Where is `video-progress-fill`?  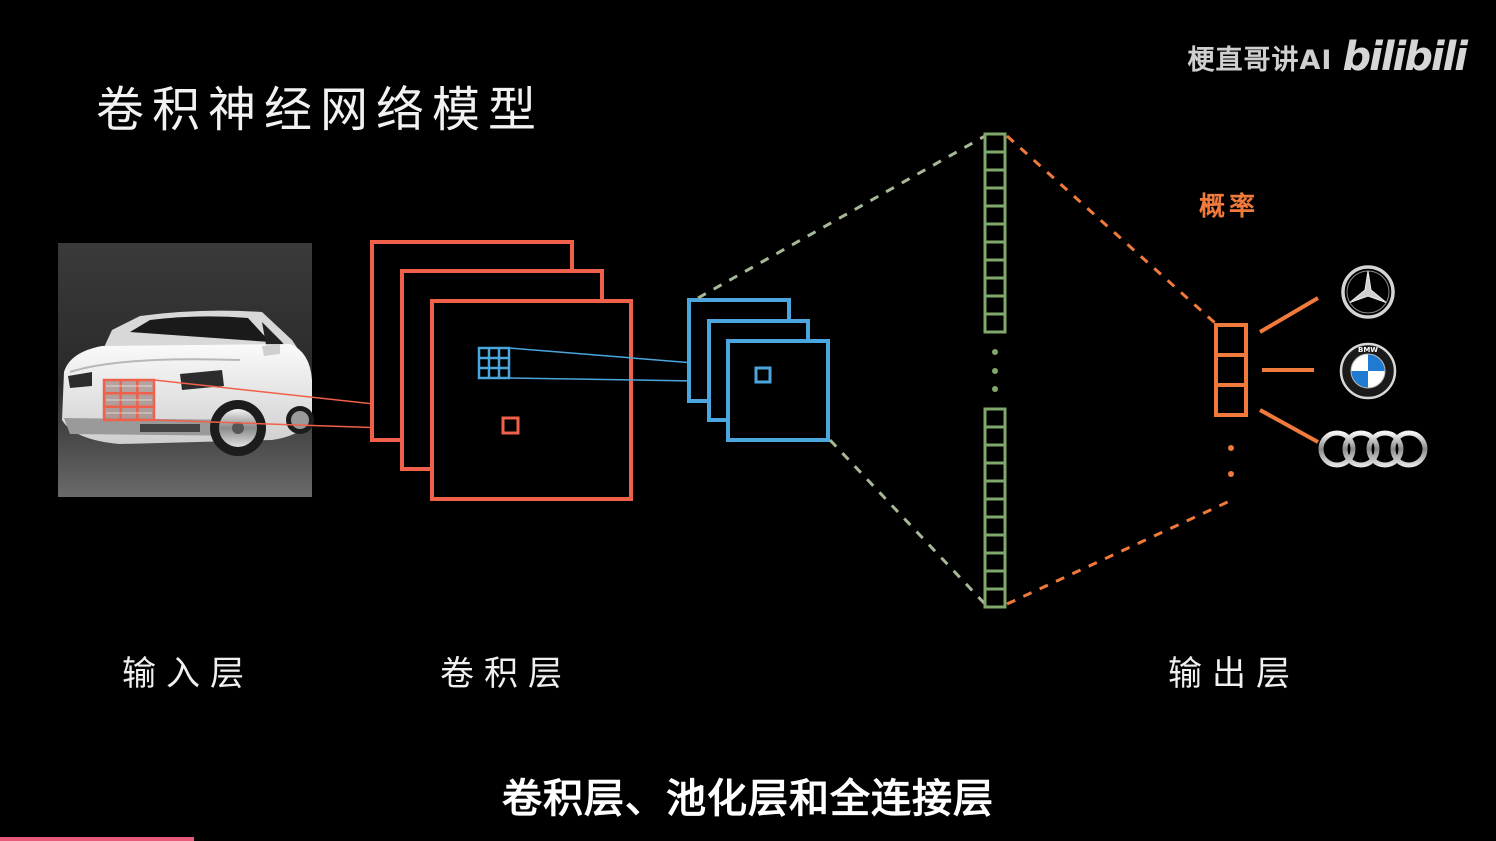
video-progress-fill is located at coordinates (97, 839).